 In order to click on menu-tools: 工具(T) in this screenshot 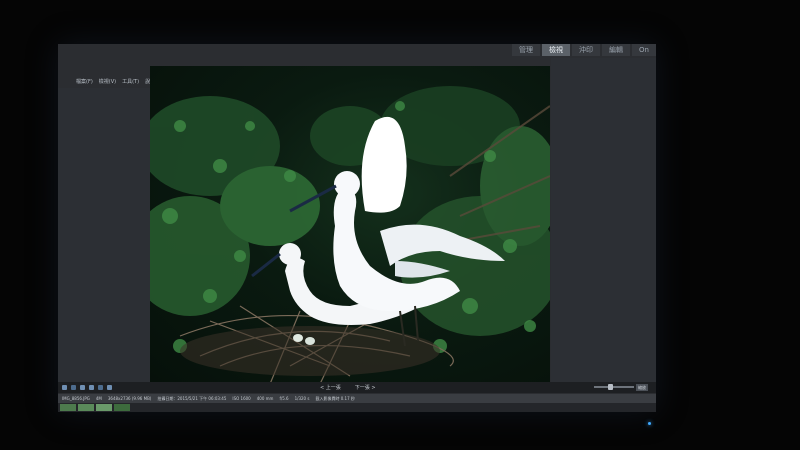, I will do `click(130, 81)`.